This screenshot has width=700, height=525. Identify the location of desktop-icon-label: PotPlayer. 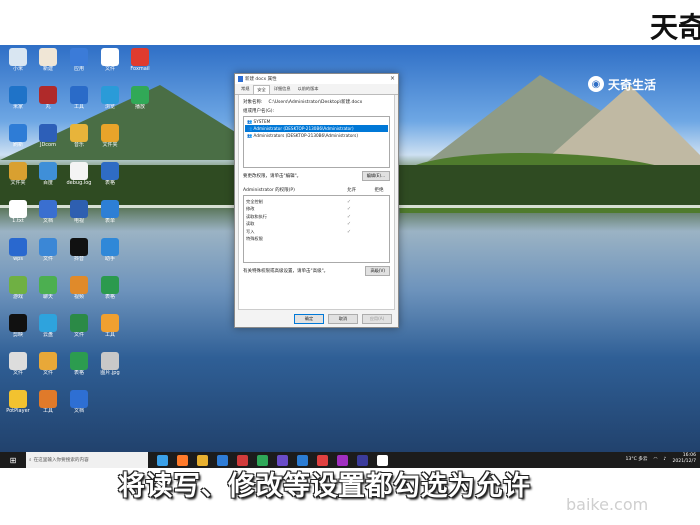
(18, 411).